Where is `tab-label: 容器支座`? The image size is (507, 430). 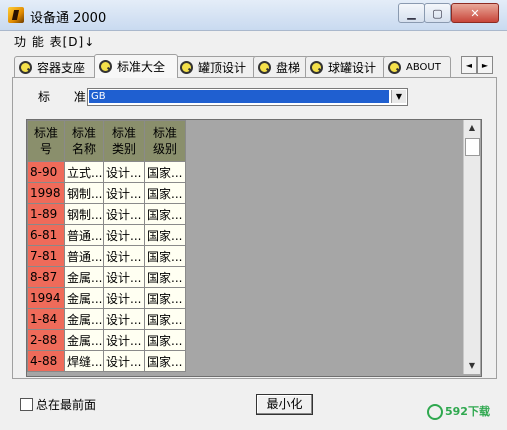 tab-label: 容器支座 is located at coordinates (61, 67).